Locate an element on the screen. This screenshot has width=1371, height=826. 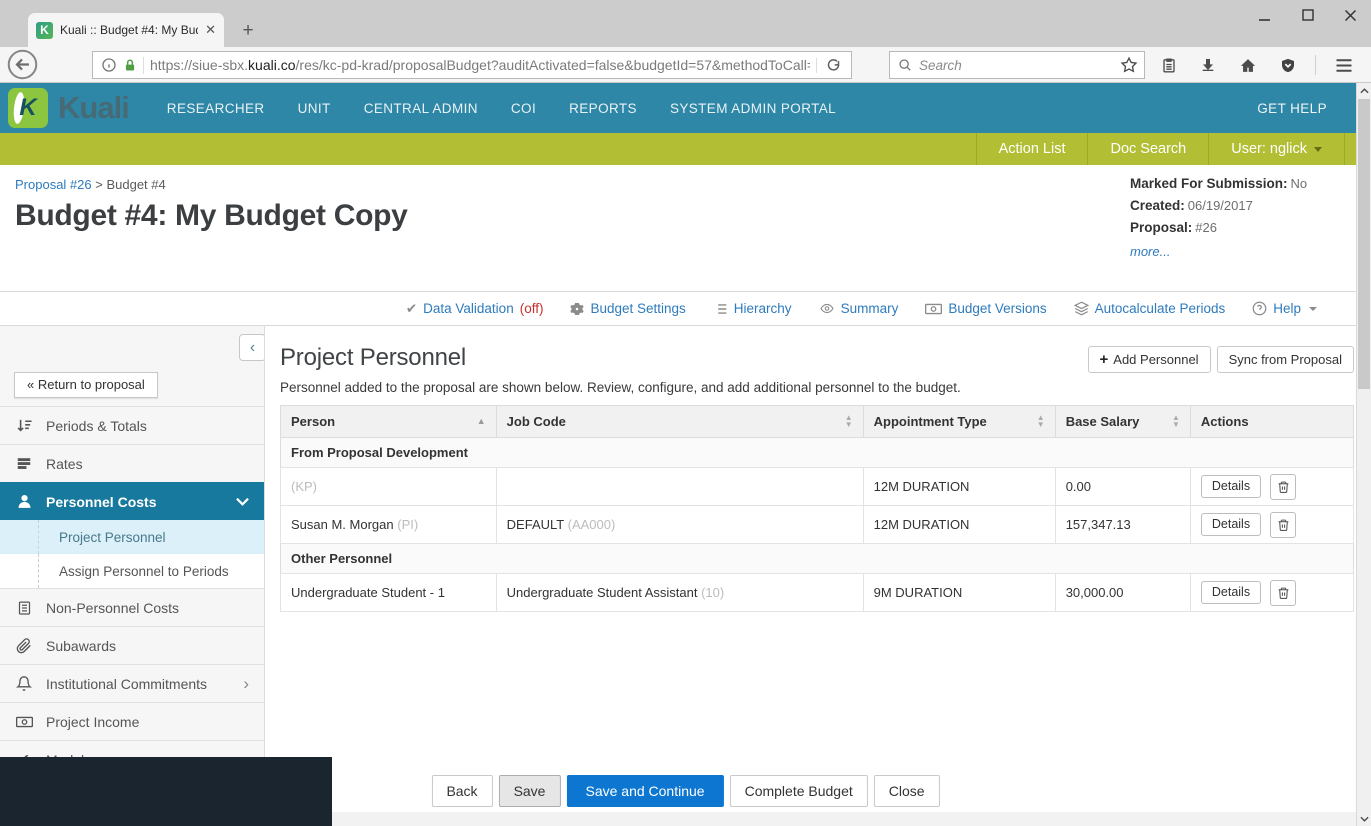
sidebar-item-institutional-commitments: Institutional Commitments › is located at coordinates (132, 683).